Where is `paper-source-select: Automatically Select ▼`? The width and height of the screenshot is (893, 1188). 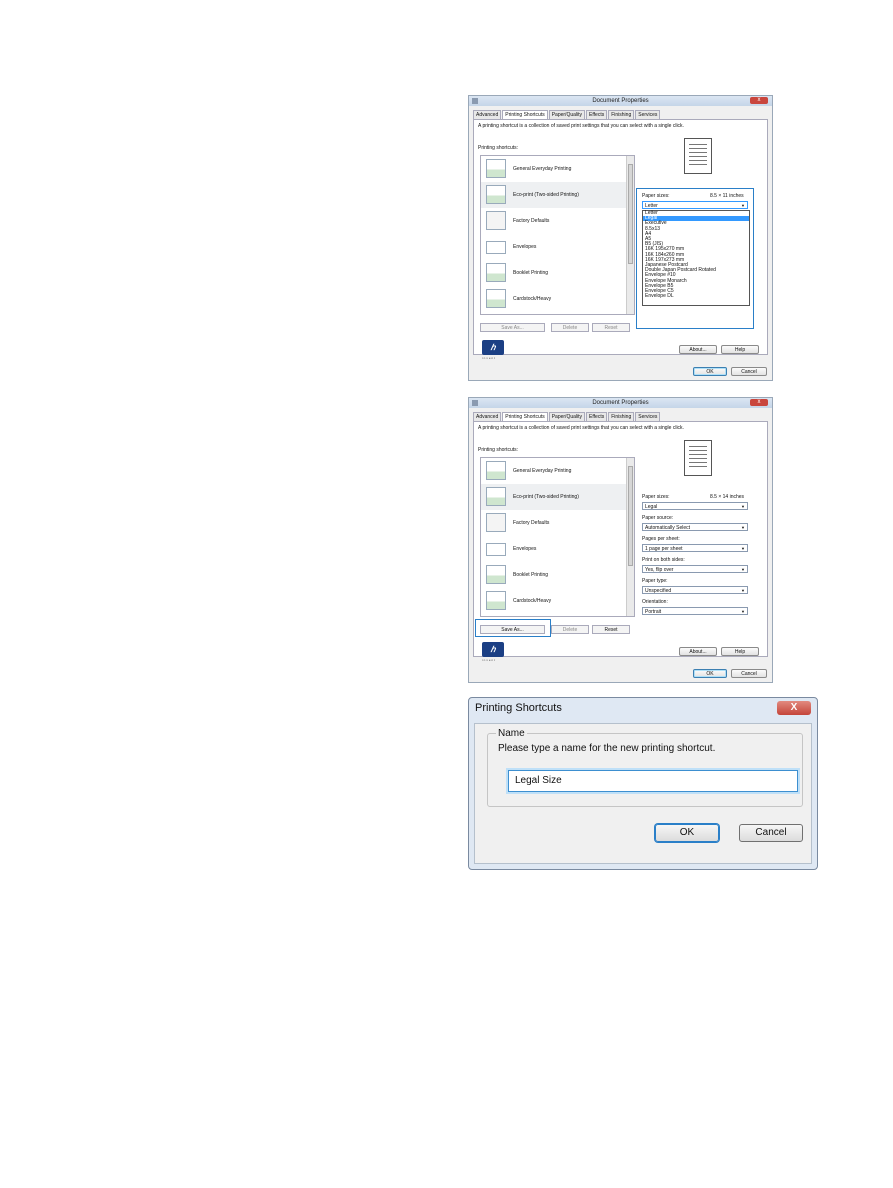 paper-source-select: Automatically Select ▼ is located at coordinates (695, 527).